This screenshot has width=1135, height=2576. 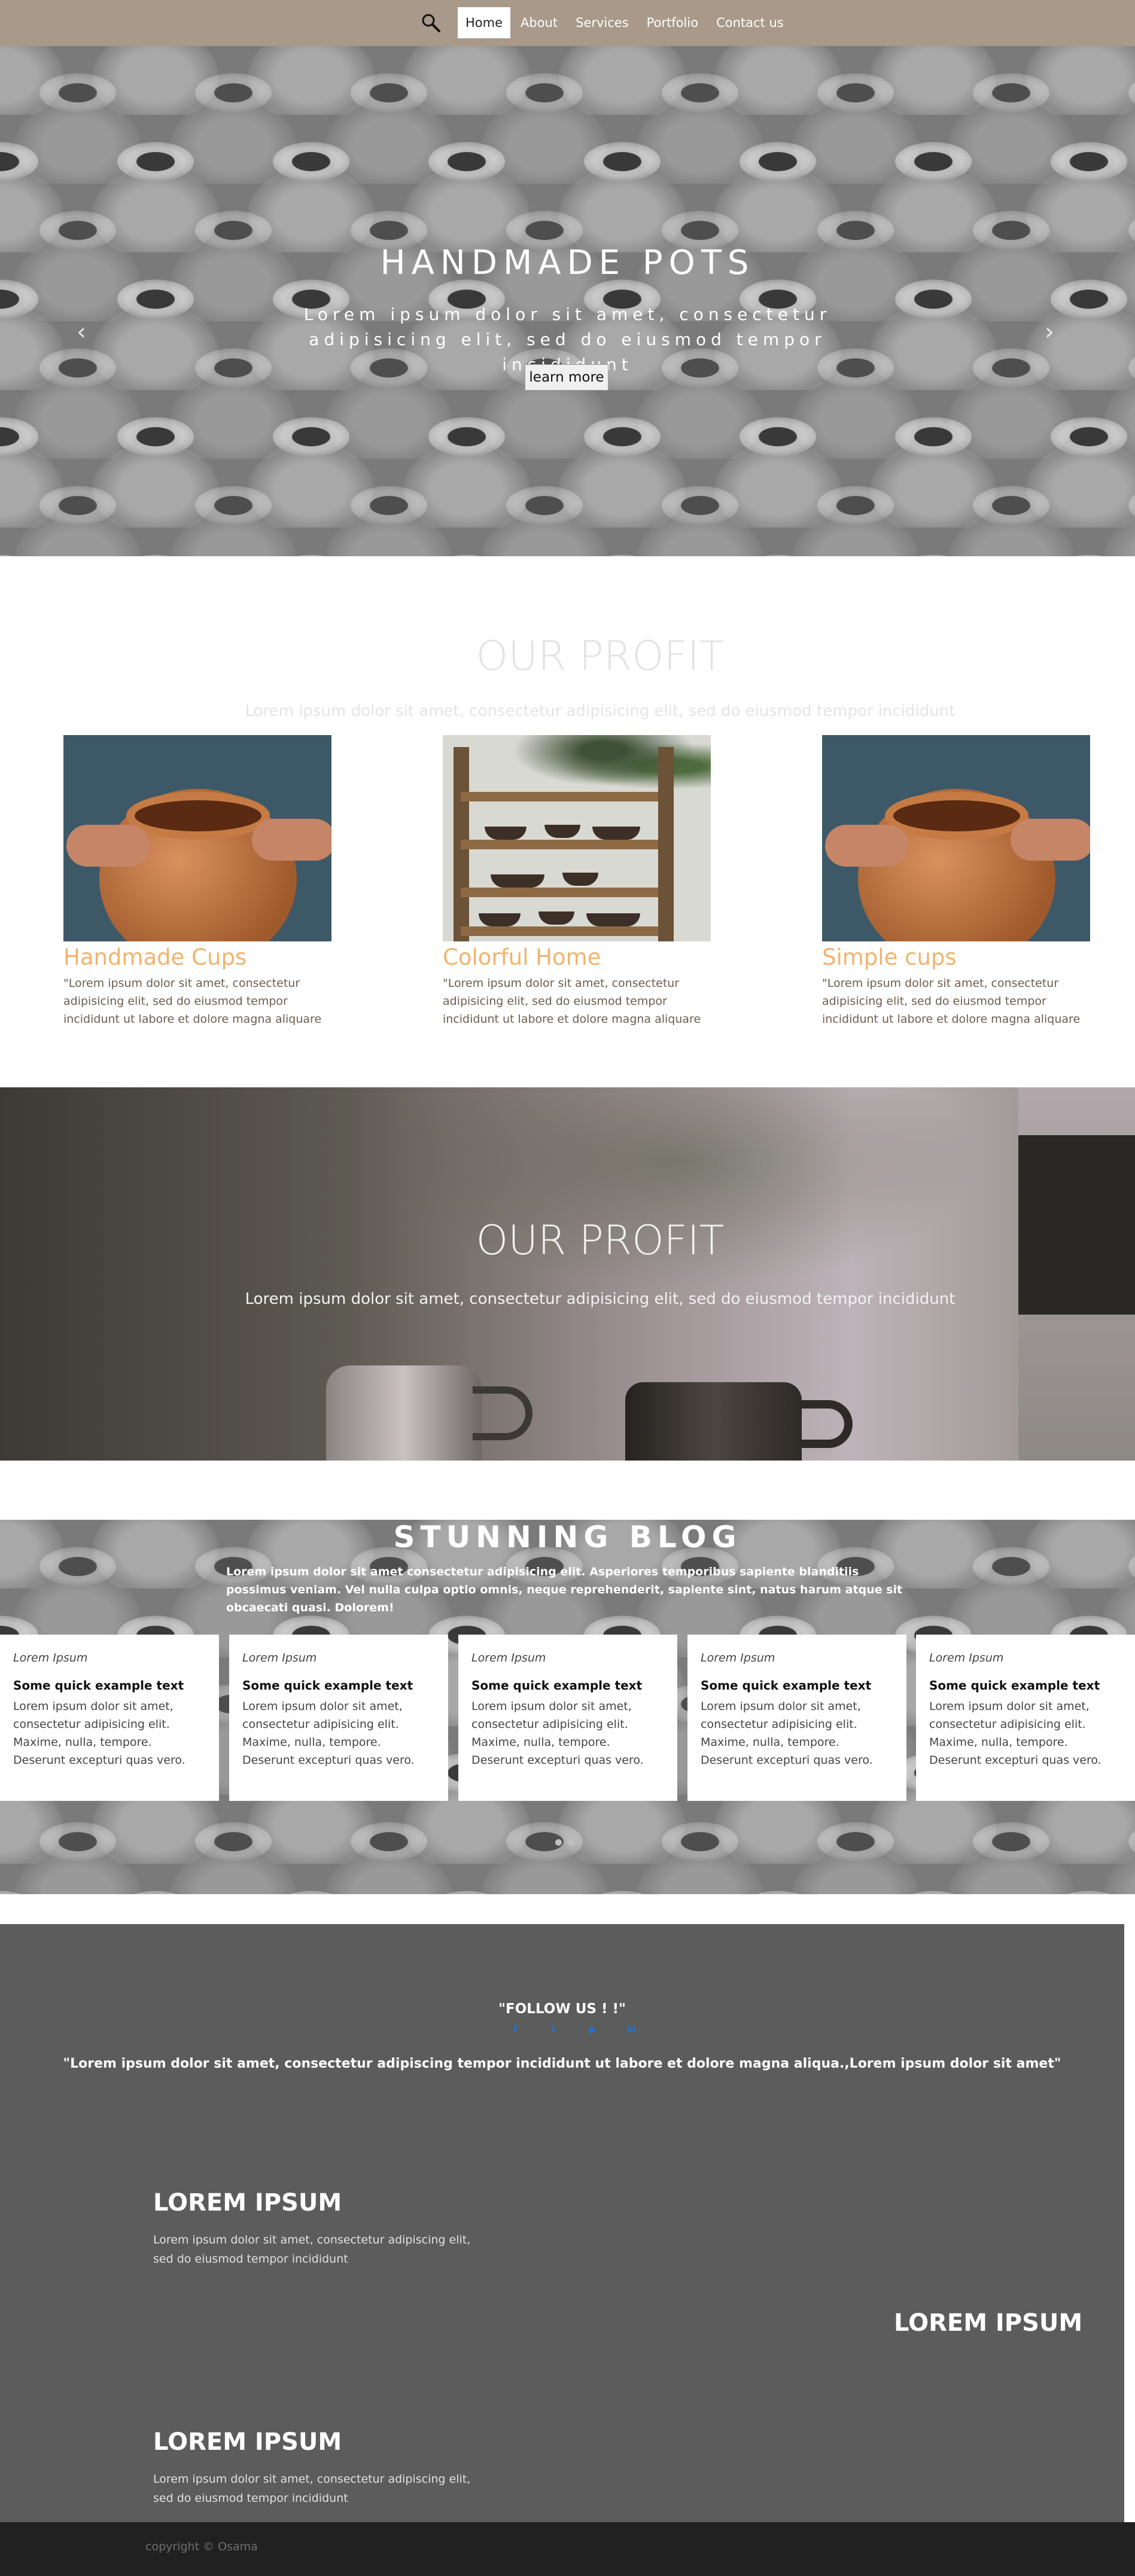 I want to click on copyright-text: copyright © Osama, so click(x=201, y=2547).